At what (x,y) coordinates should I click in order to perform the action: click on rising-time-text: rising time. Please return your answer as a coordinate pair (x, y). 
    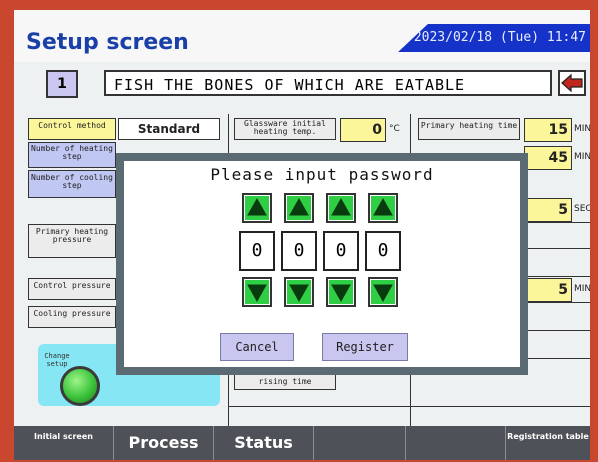
    Looking at the image, I should click on (285, 381).